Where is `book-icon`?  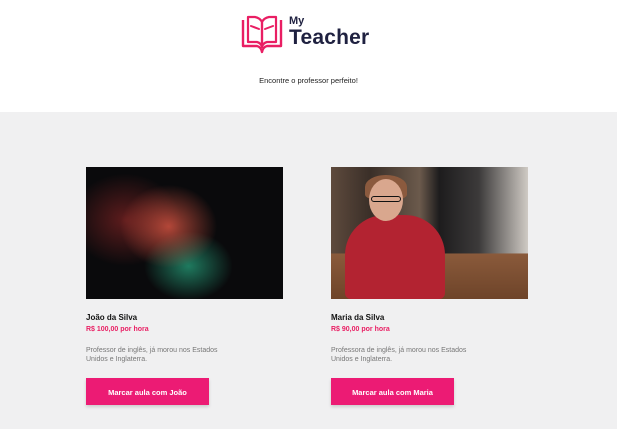
book-icon is located at coordinates (262, 34).